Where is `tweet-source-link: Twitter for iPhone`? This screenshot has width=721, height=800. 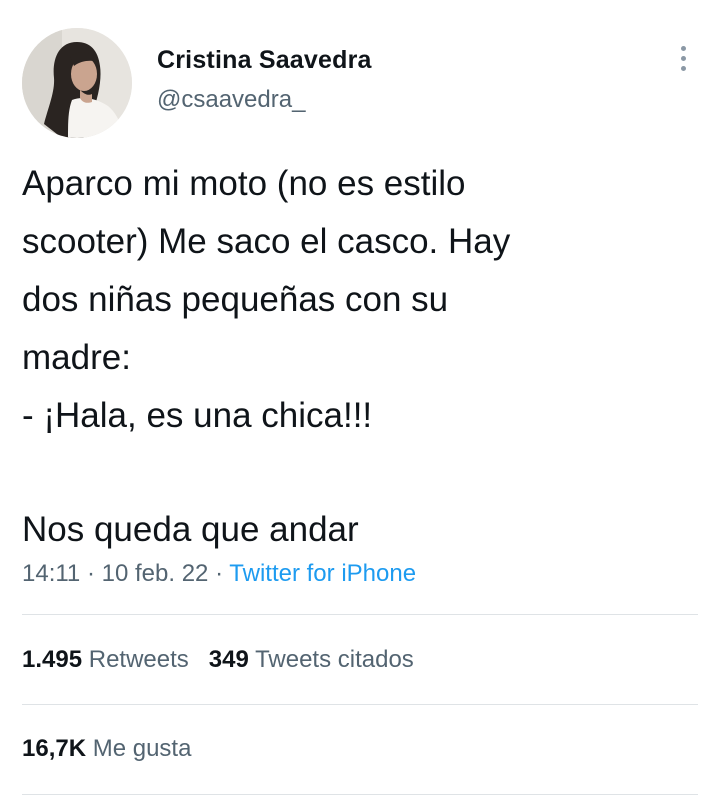 tweet-source-link: Twitter for iPhone is located at coordinates (322, 573).